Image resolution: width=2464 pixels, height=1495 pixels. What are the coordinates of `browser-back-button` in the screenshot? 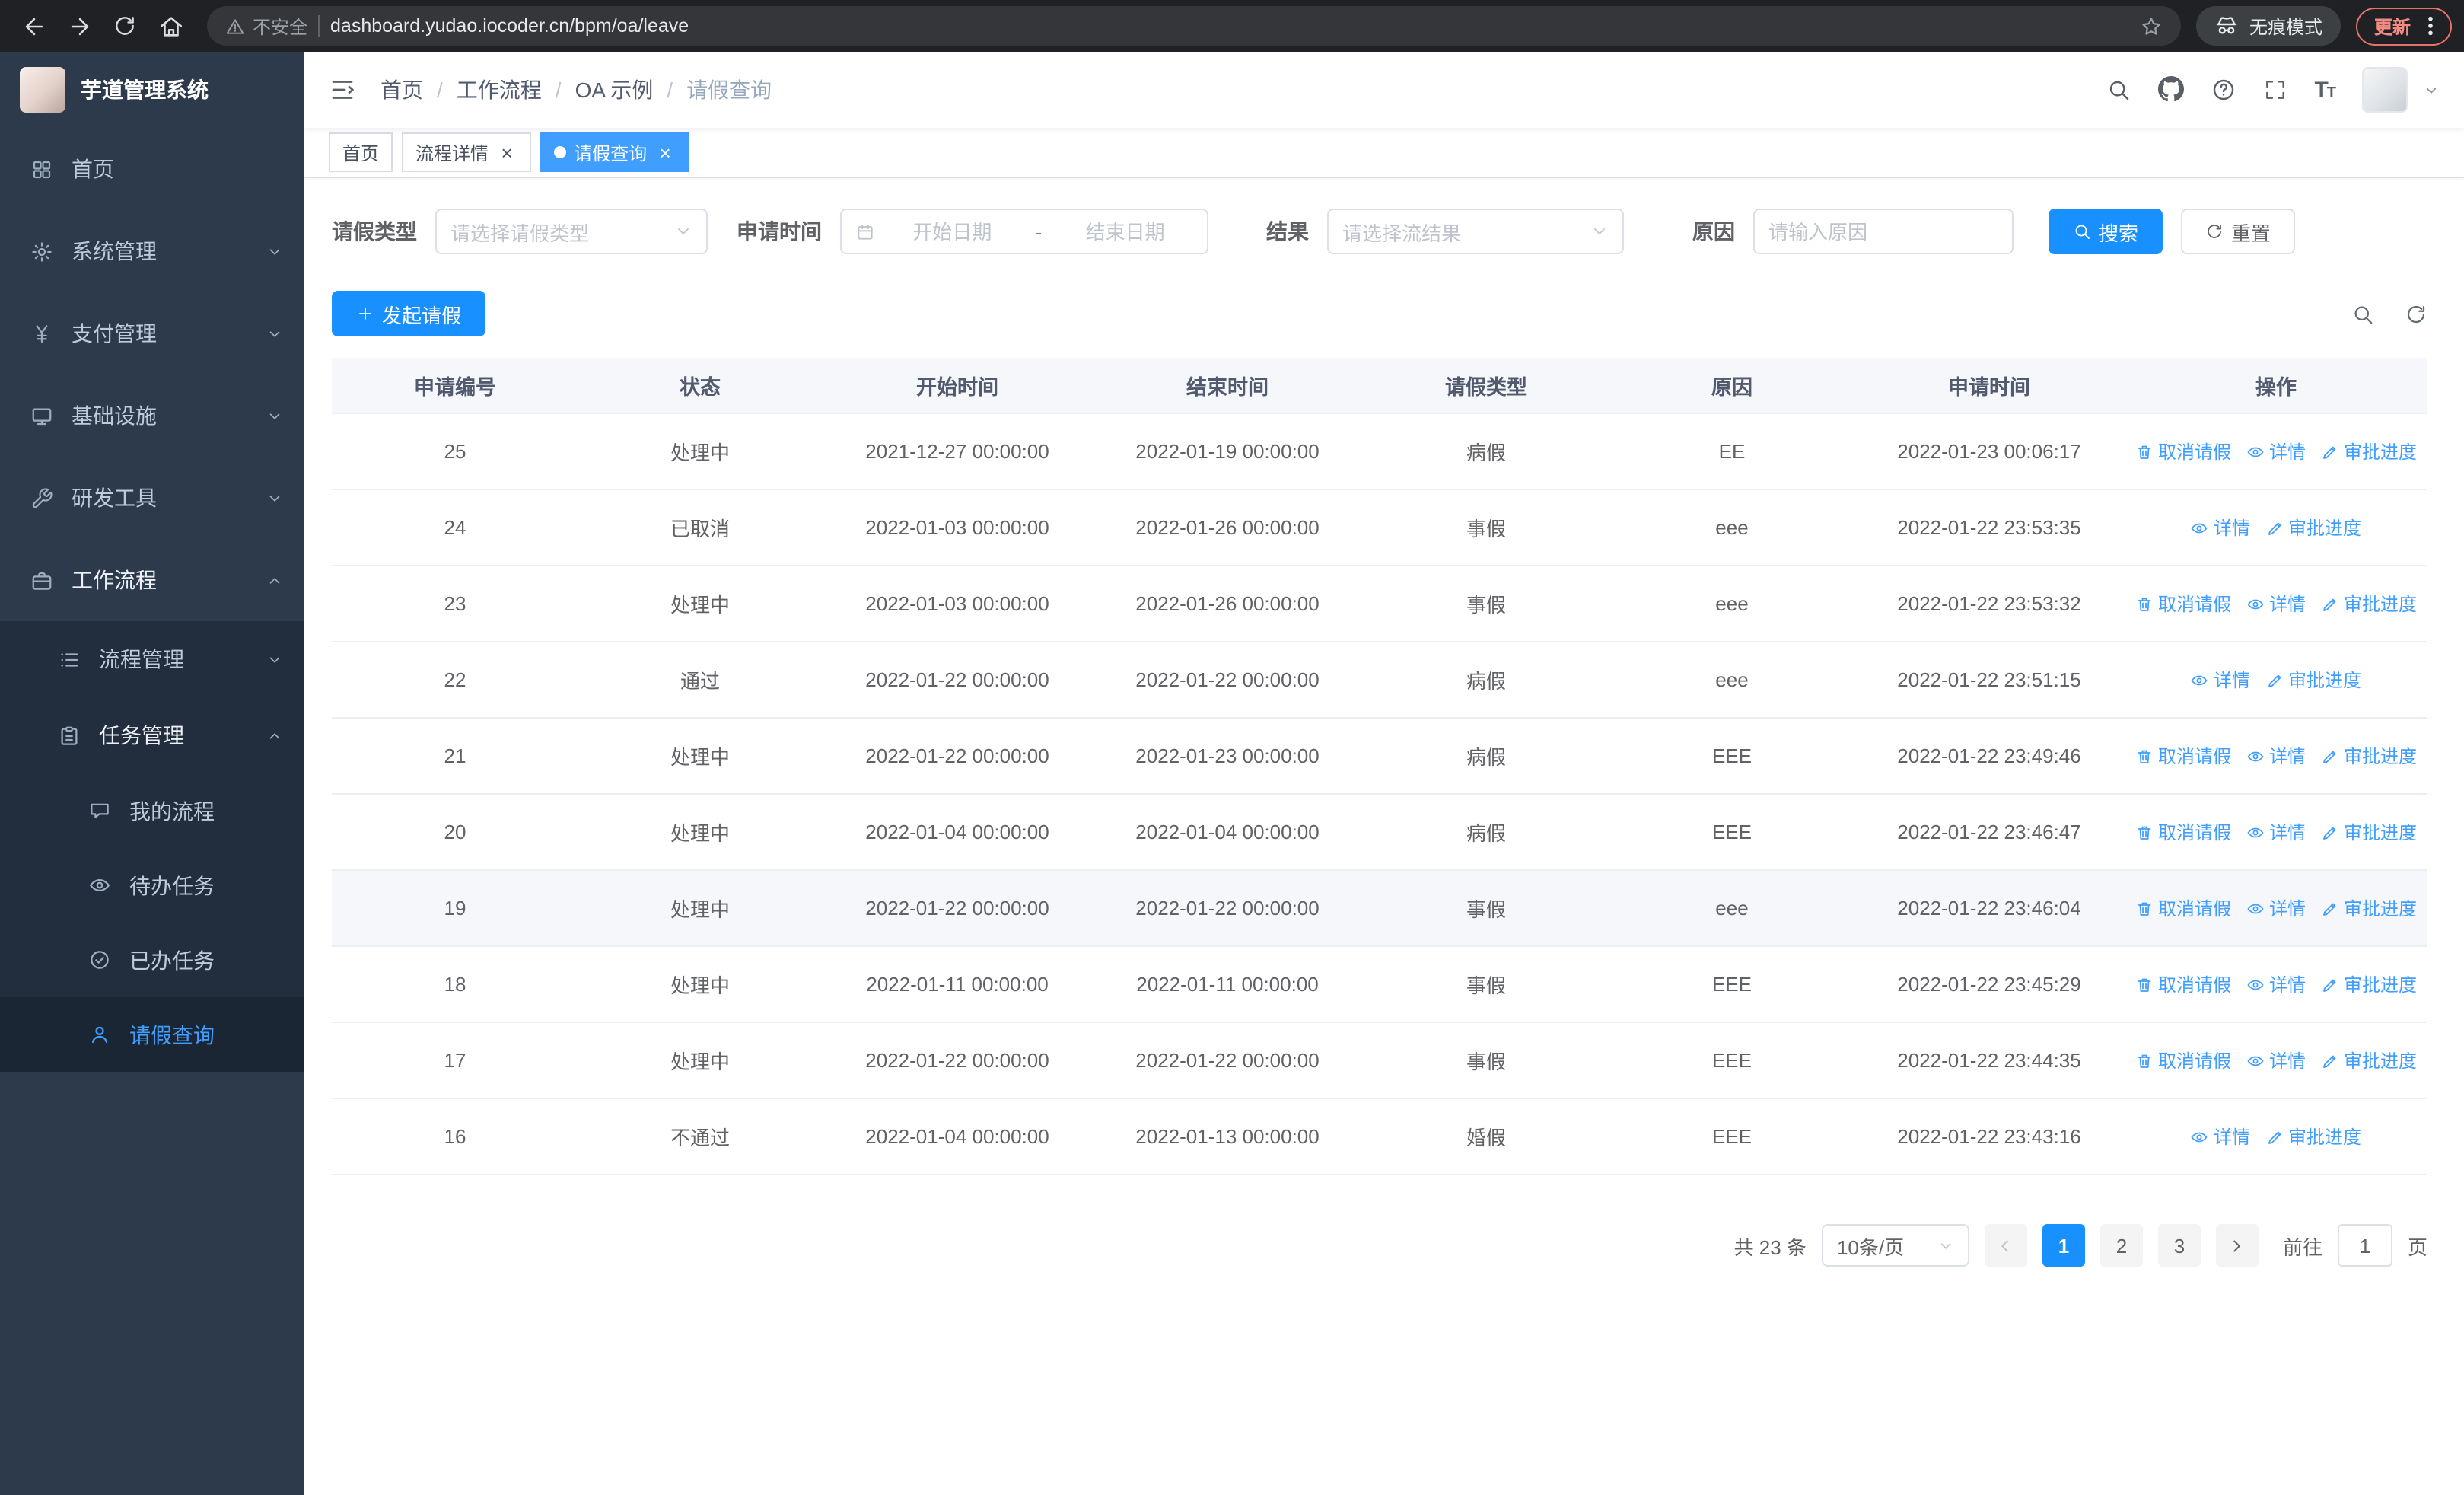 It's located at (33, 26).